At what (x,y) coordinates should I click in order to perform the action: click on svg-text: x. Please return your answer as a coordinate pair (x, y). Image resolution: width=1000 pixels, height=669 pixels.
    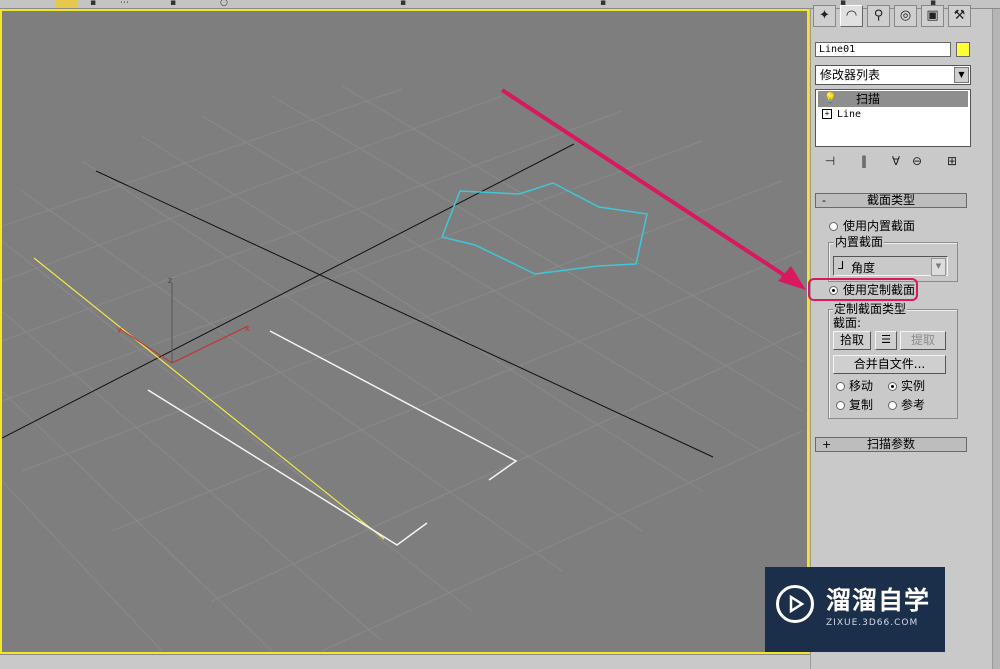
    Looking at the image, I should click on (247, 328).